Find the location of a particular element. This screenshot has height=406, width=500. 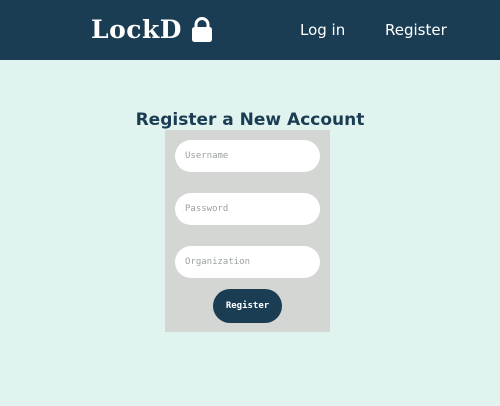

username-field is located at coordinates (247, 156).